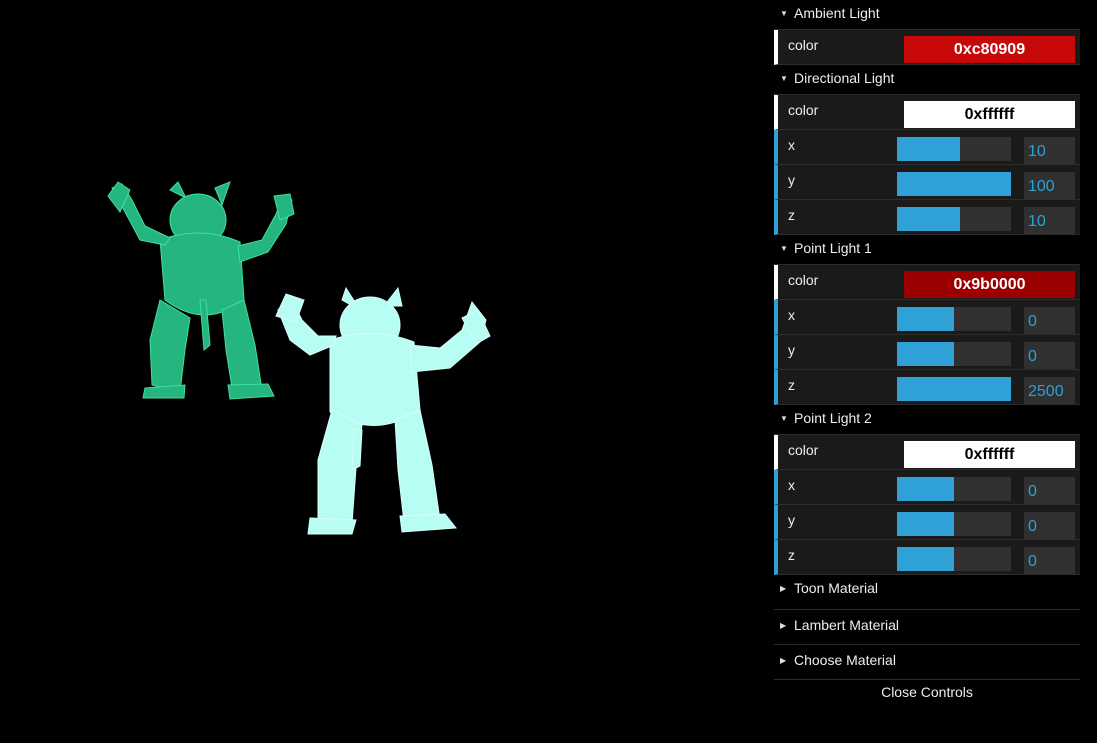 This screenshot has height=743, width=1097. What do you see at coordinates (844, 78) in the screenshot?
I see `folder-title-label: Directional Light` at bounding box center [844, 78].